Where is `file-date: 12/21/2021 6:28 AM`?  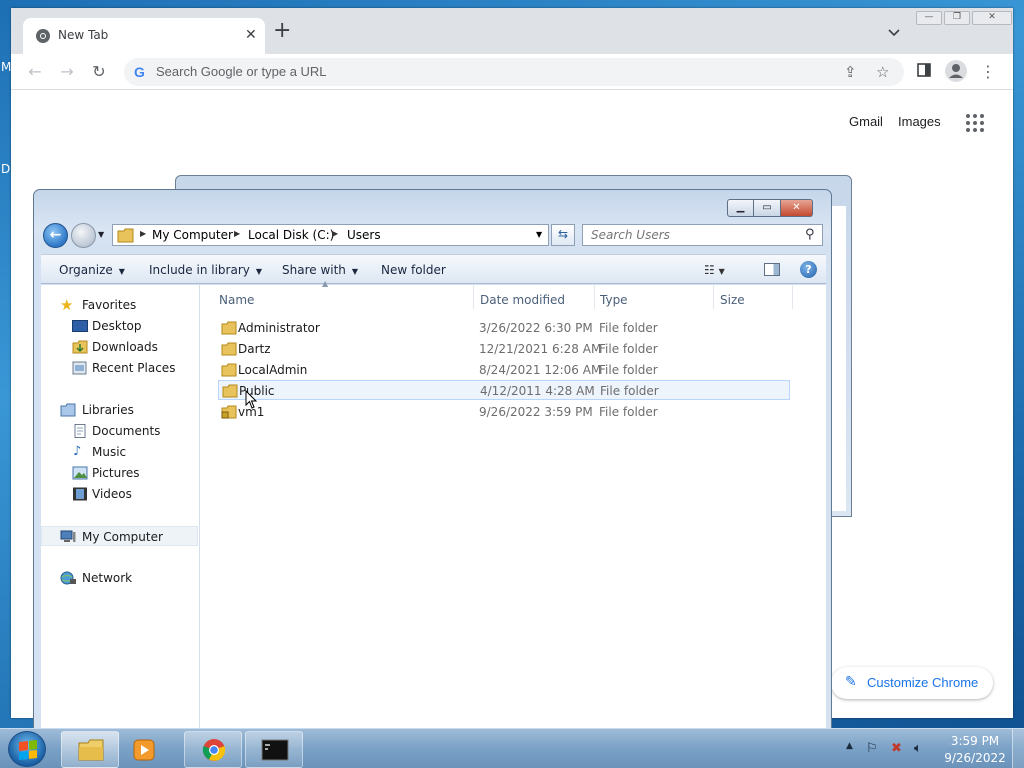
file-date: 12/21/2021 6:28 AM is located at coordinates (540, 349).